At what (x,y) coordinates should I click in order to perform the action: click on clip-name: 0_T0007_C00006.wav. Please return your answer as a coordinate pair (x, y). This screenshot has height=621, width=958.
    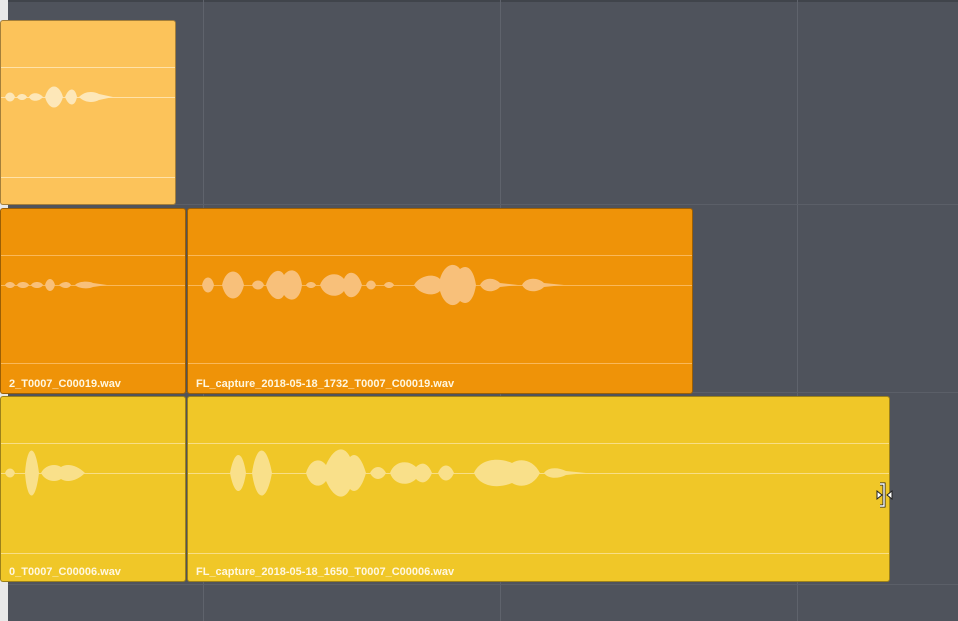
    Looking at the image, I should click on (65, 572).